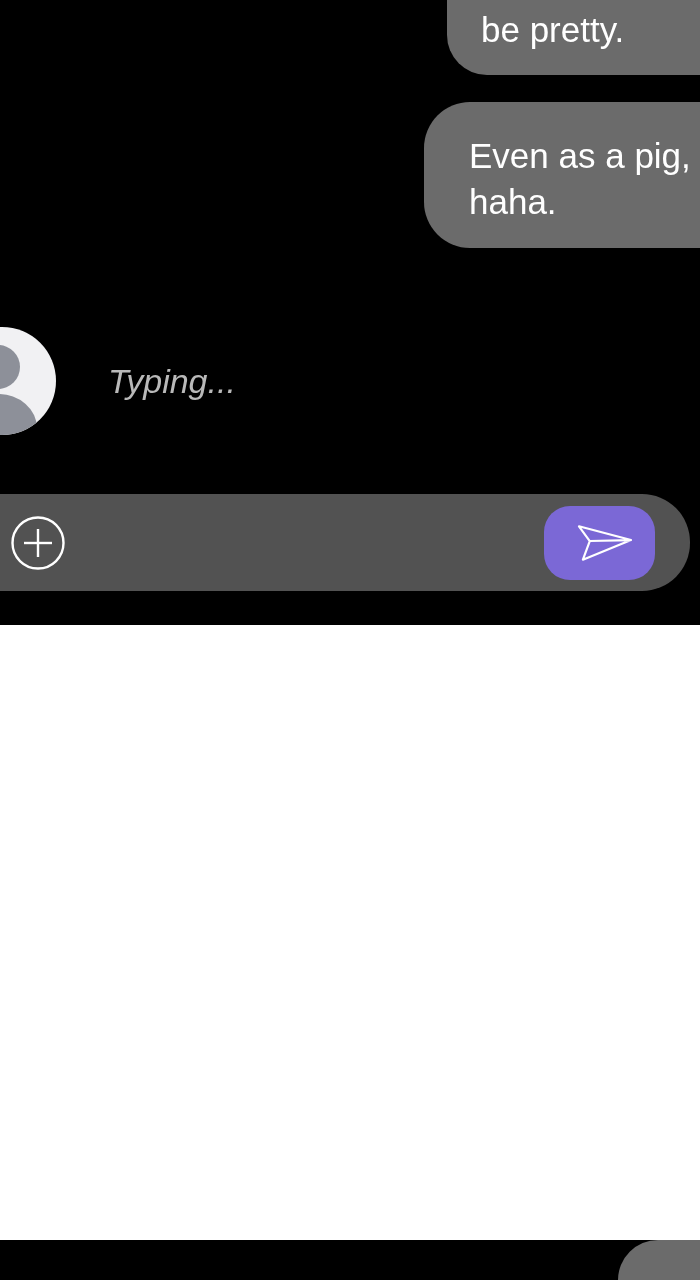 The height and width of the screenshot is (1280, 700). I want to click on send-icon, so click(604, 542).